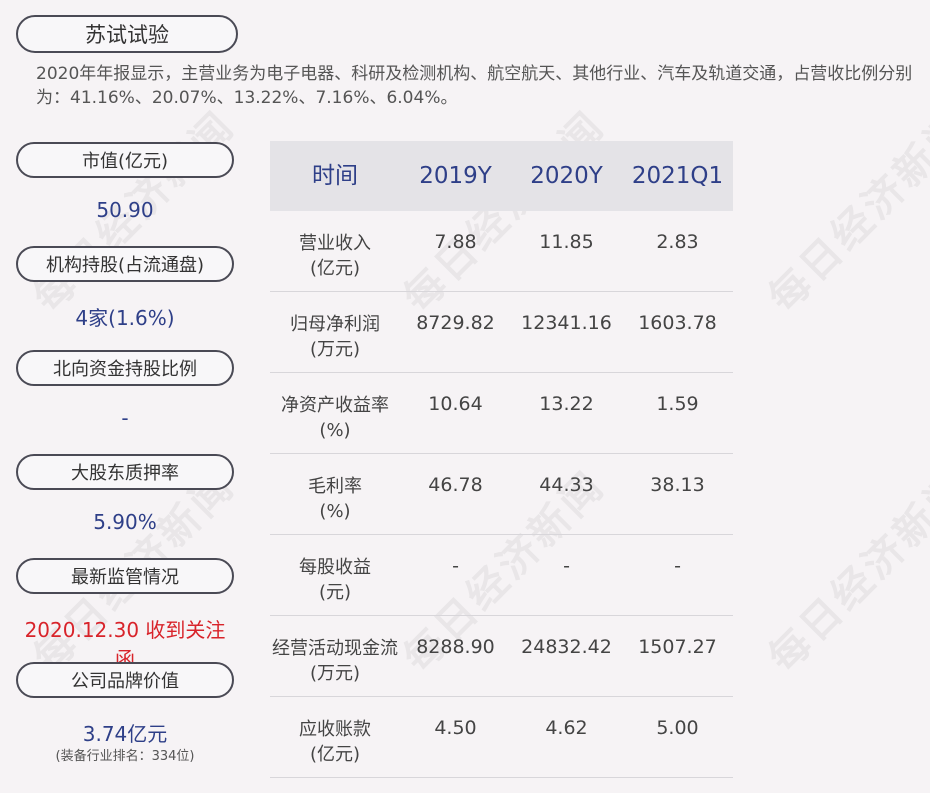 The image size is (930, 793). I want to click on header-2021q1: 2021Q1, so click(677, 176).